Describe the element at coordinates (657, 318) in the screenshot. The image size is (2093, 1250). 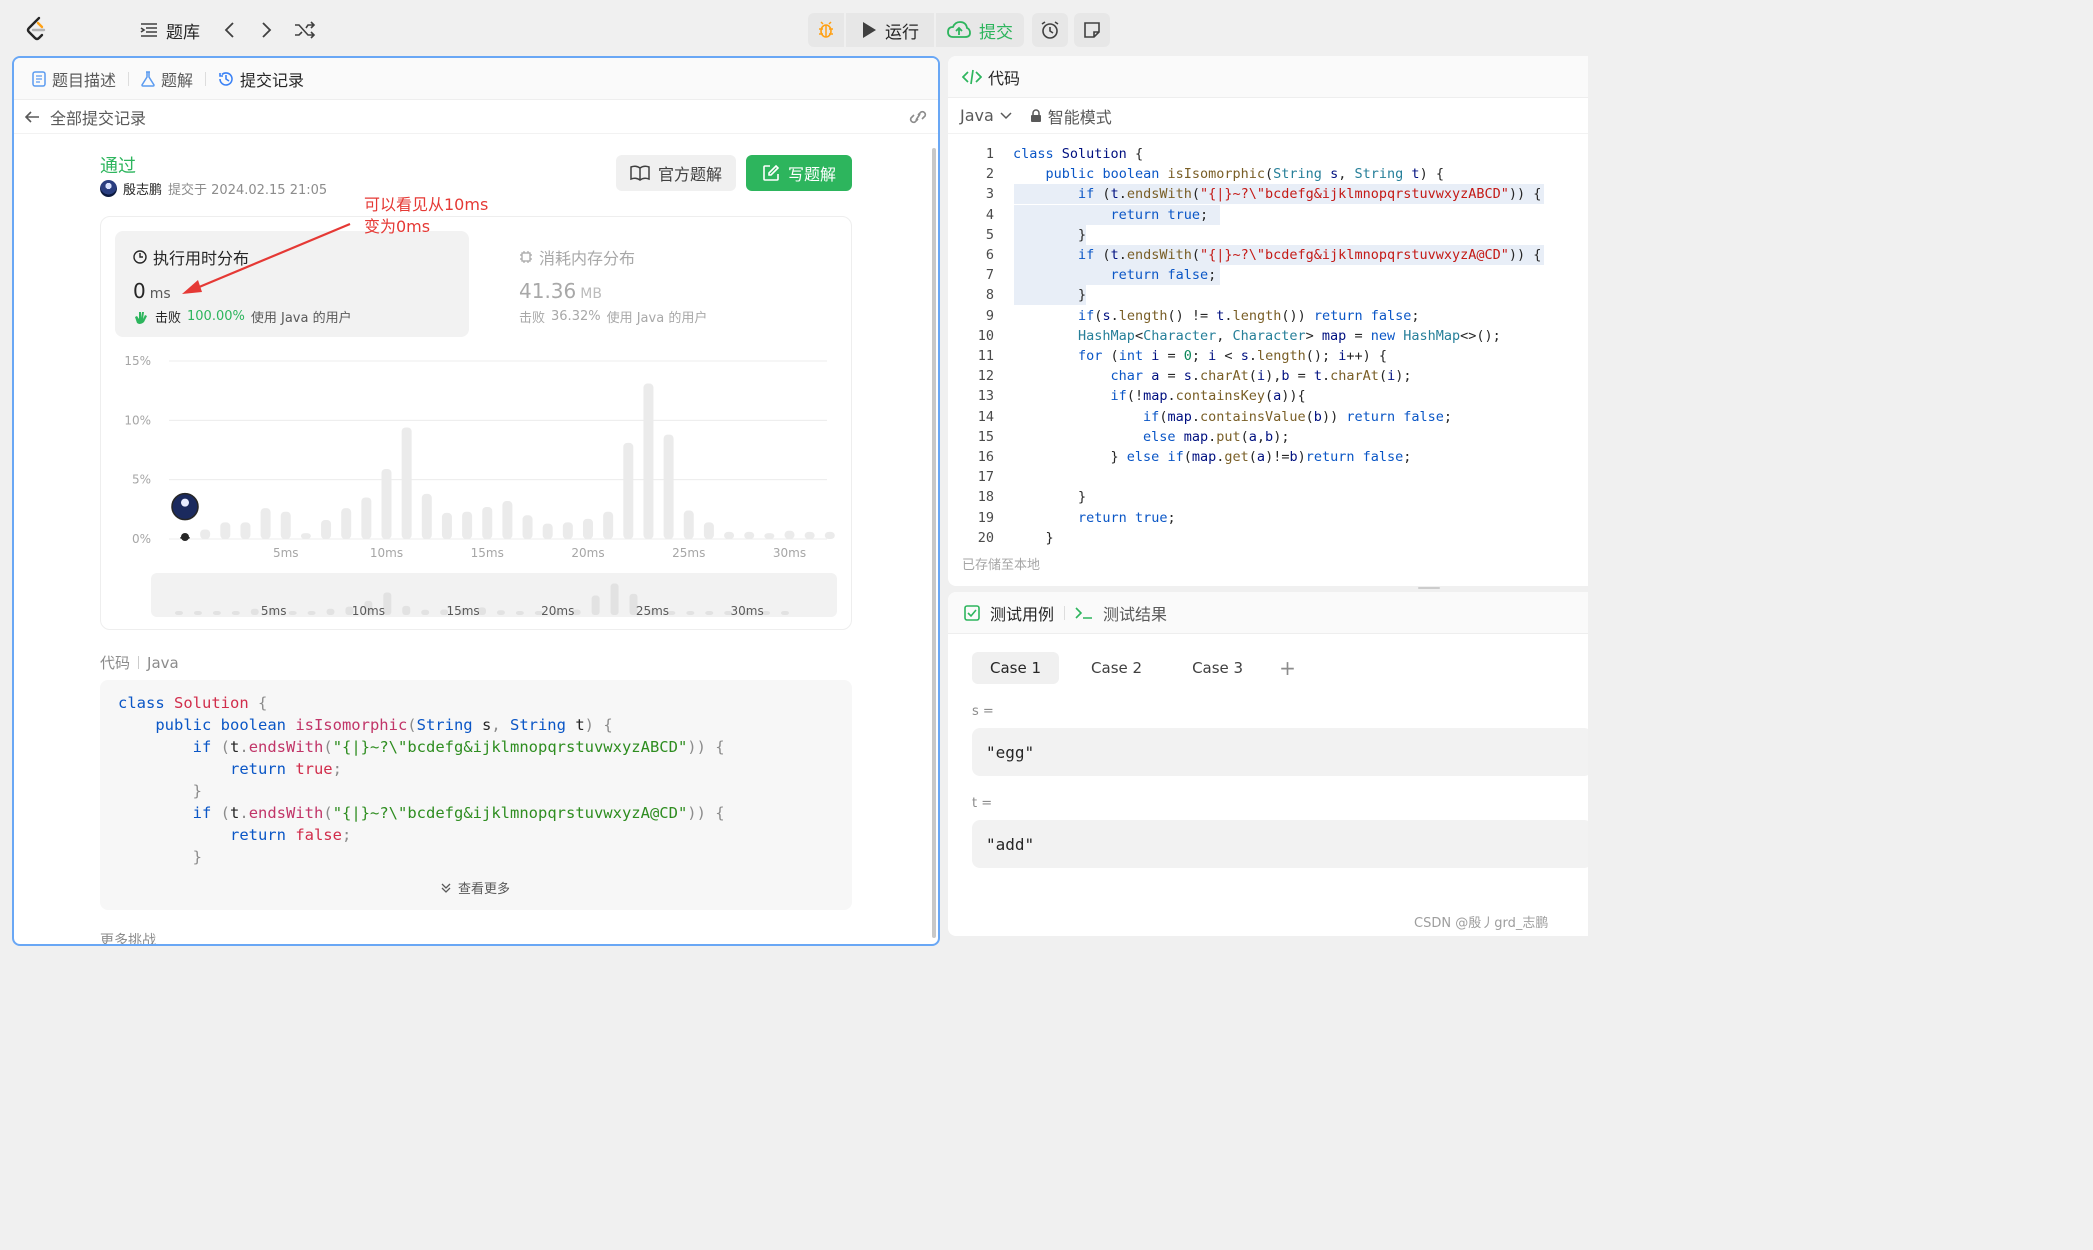
I see `memory-beat-rest: 使用 Java 的用户` at that location.